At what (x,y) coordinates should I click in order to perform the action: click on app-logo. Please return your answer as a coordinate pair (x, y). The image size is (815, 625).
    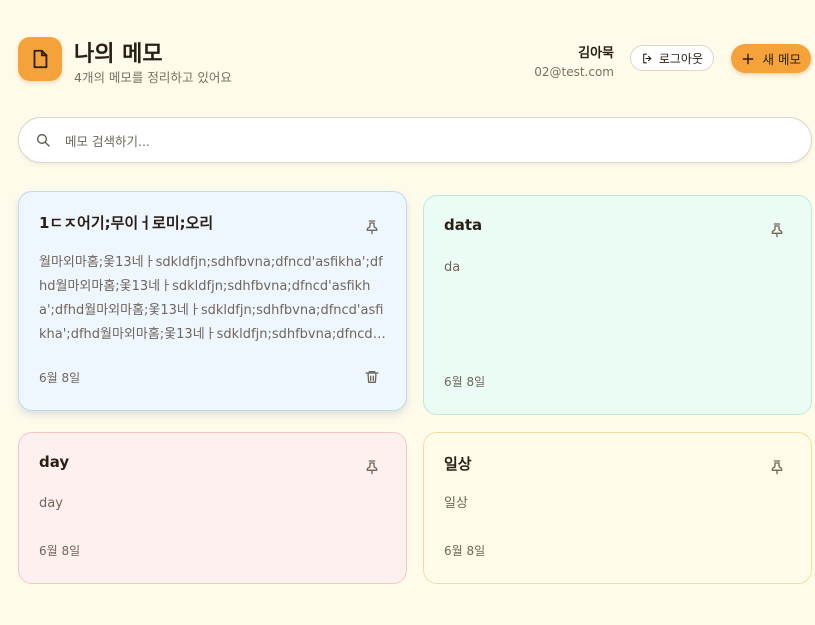
    Looking at the image, I should click on (40, 59).